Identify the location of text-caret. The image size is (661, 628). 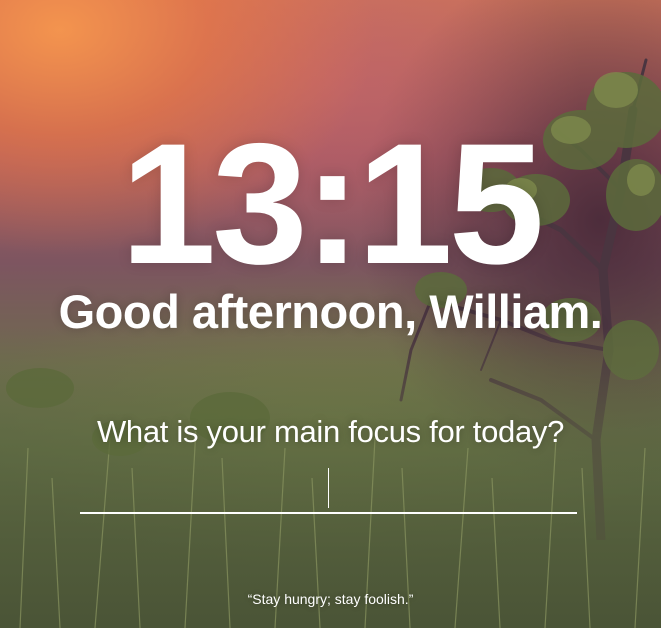
(328, 488).